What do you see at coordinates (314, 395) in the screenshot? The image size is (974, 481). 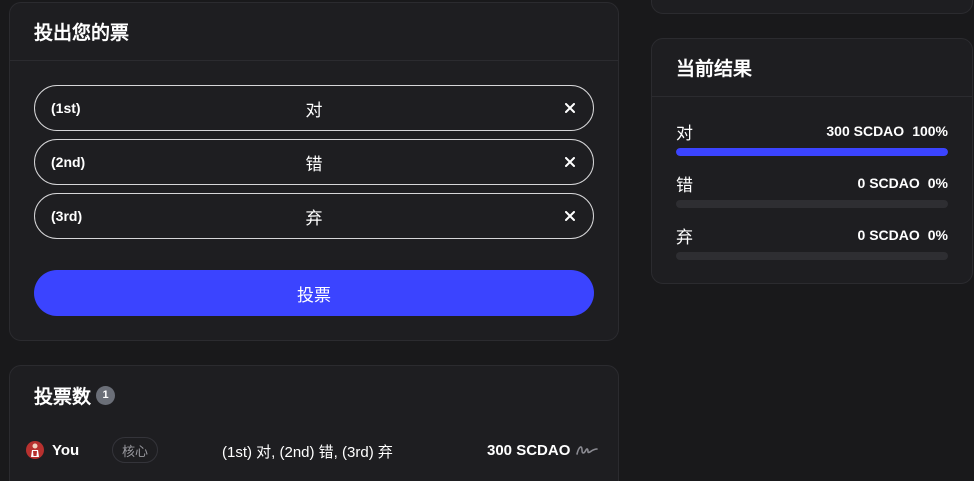 I see `votes-header: 投票数 1` at bounding box center [314, 395].